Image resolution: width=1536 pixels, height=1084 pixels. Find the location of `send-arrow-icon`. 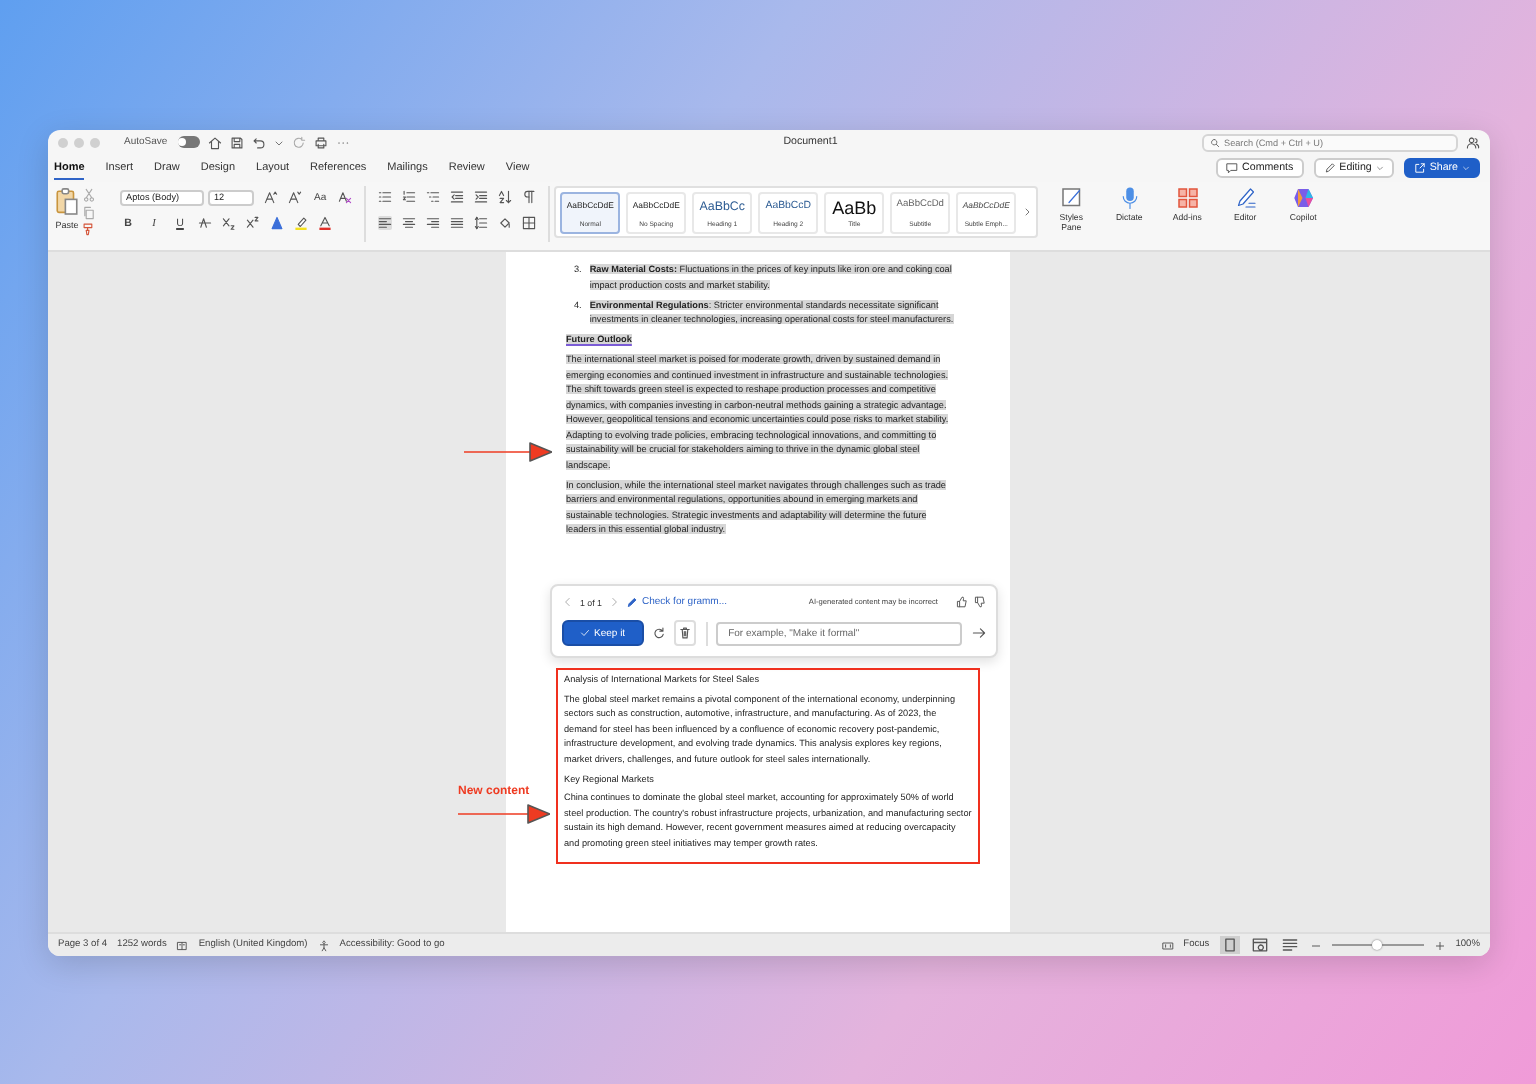

send-arrow-icon is located at coordinates (979, 633).